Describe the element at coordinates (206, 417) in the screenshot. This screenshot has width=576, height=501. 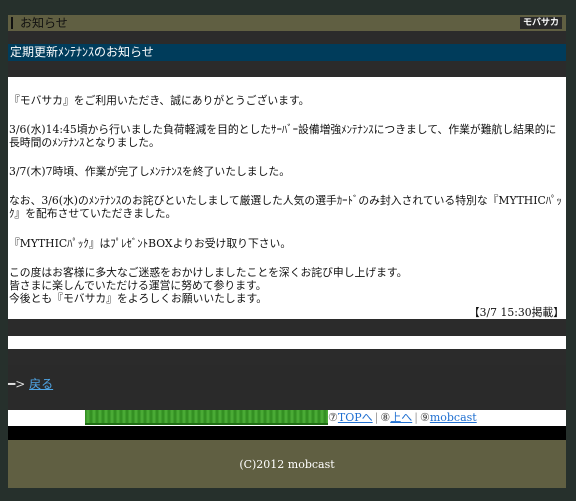
I see `grass-banner` at that location.